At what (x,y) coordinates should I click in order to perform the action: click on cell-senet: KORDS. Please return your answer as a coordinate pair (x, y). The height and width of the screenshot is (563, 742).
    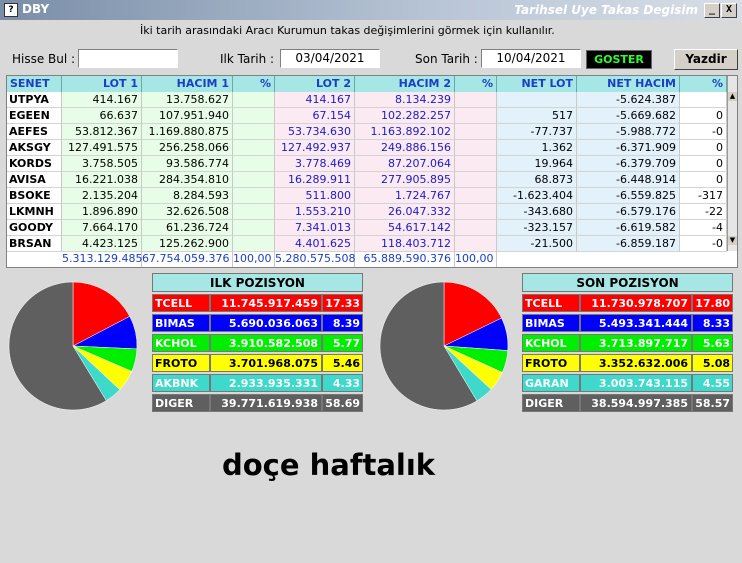
    Looking at the image, I should click on (34, 164).